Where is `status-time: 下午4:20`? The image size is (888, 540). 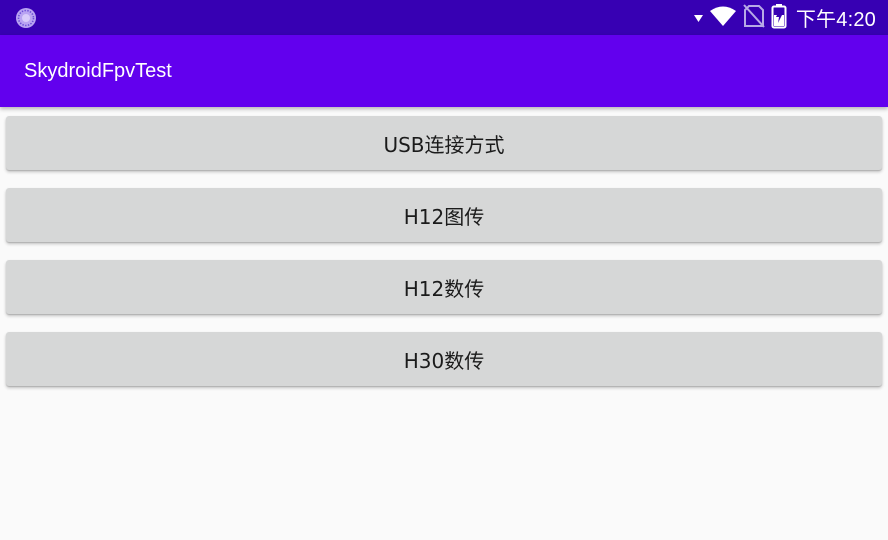 status-time: 下午4:20 is located at coordinates (835, 20).